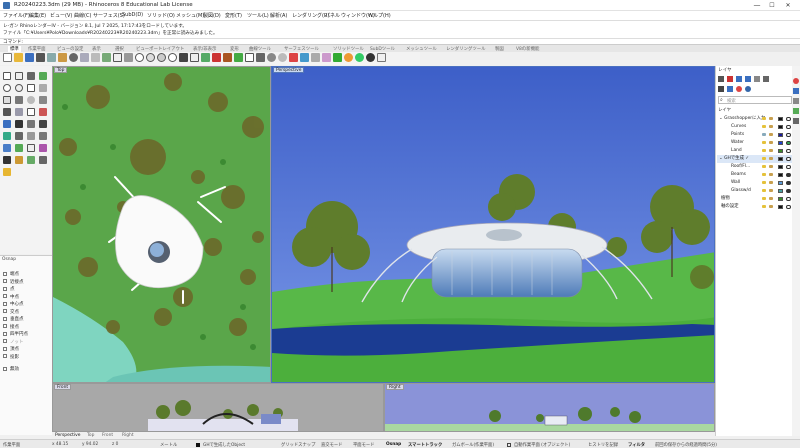 This screenshot has height=448, width=800. Describe the element at coordinates (43, 88) in the screenshot. I see `polygon-icon` at that location.